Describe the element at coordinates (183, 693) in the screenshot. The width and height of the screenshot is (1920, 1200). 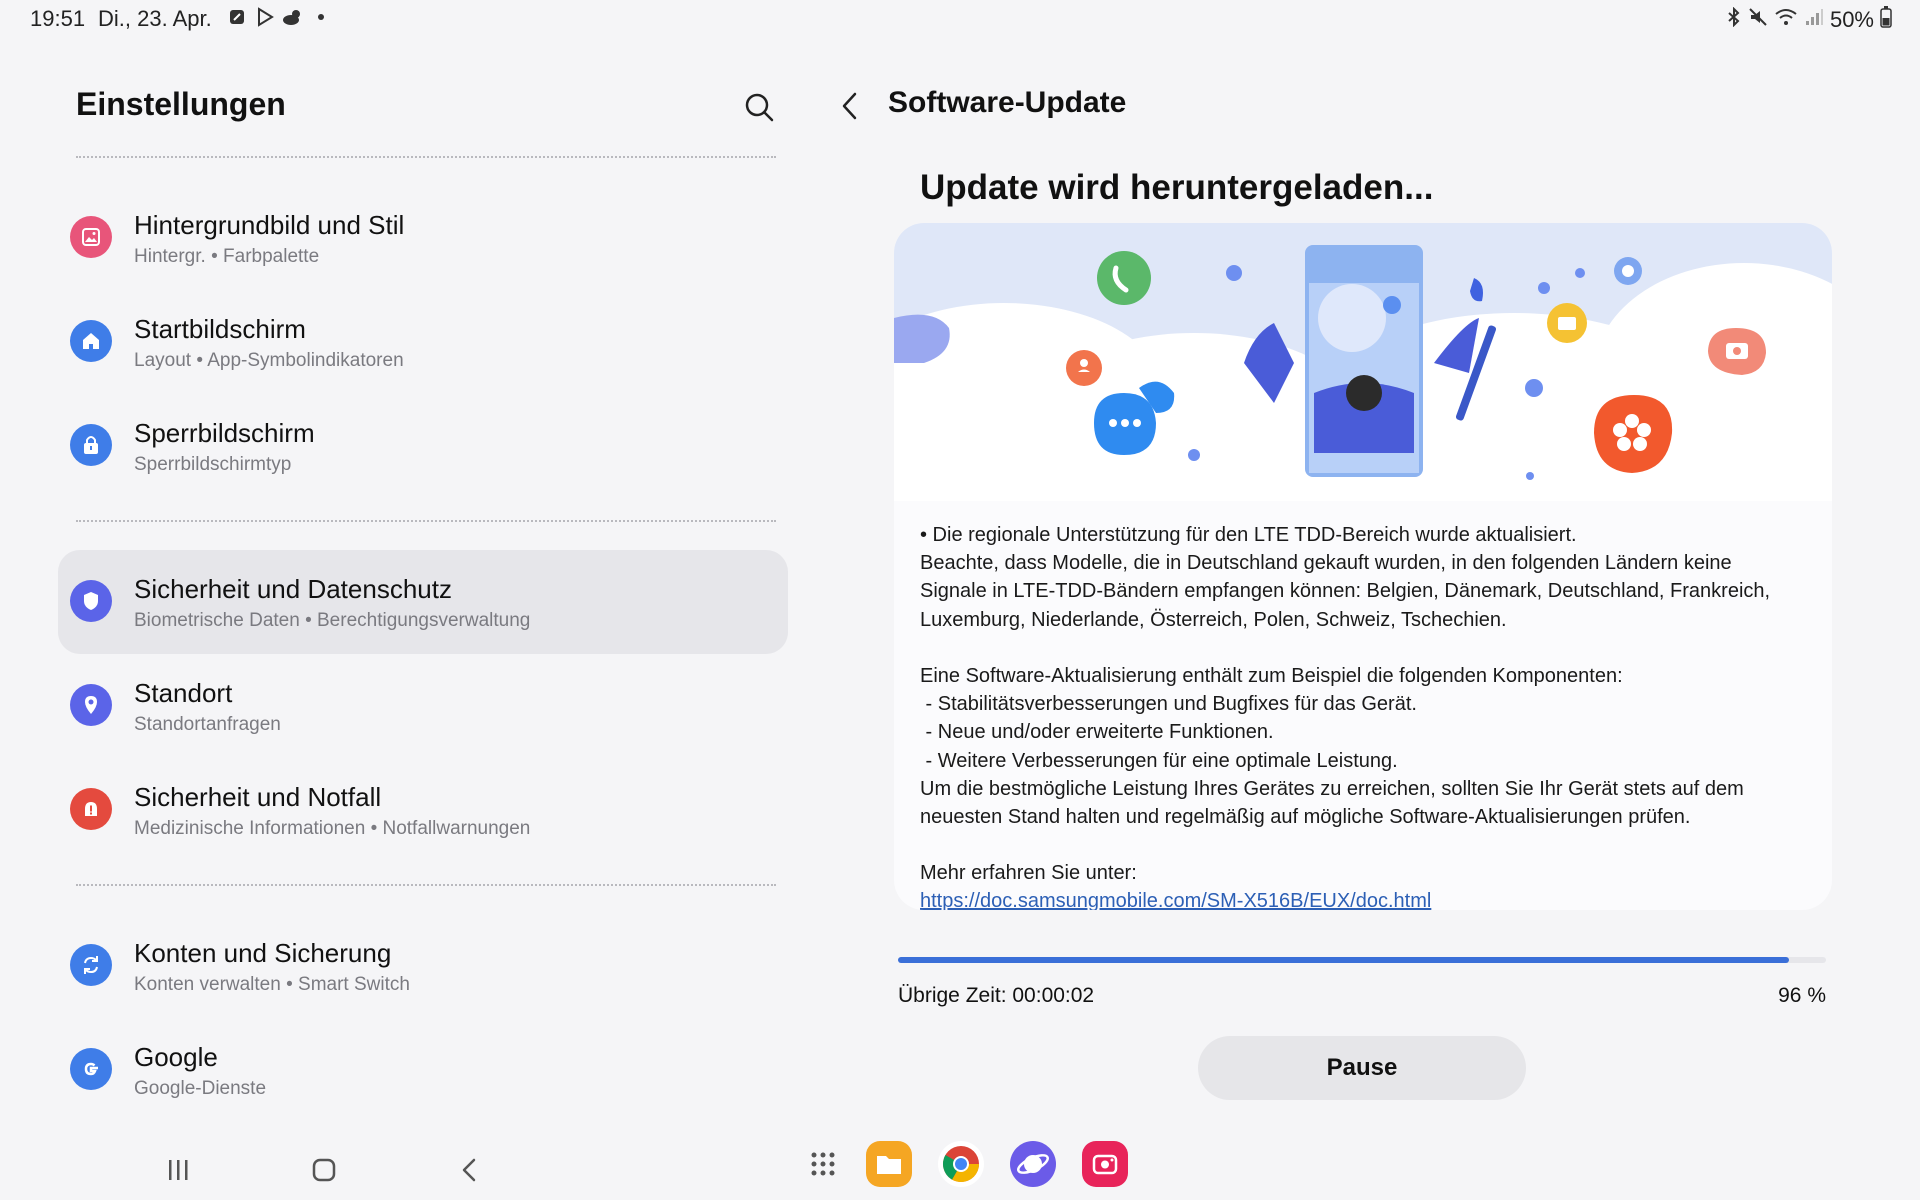
I see `settings-item-title: Standort` at that location.